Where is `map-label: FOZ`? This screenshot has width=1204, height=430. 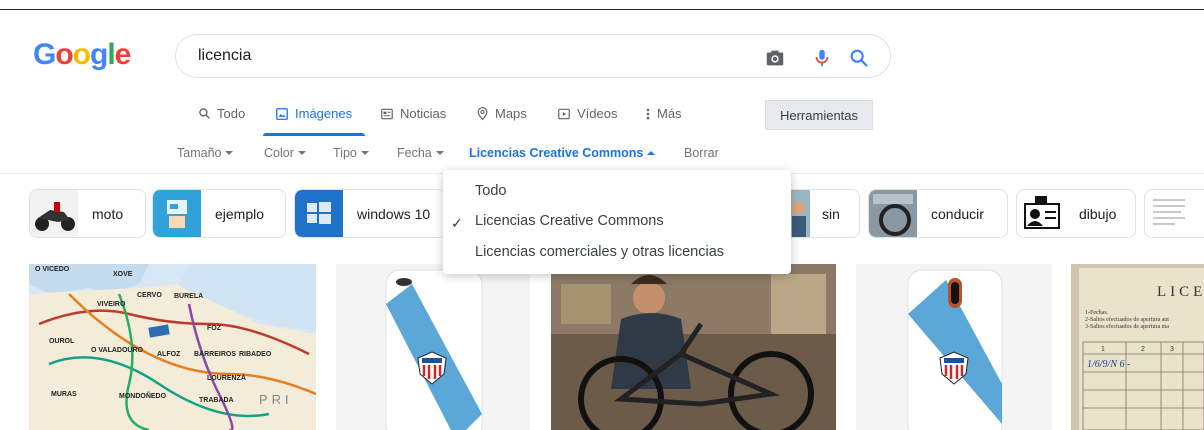 map-label: FOZ is located at coordinates (214, 328).